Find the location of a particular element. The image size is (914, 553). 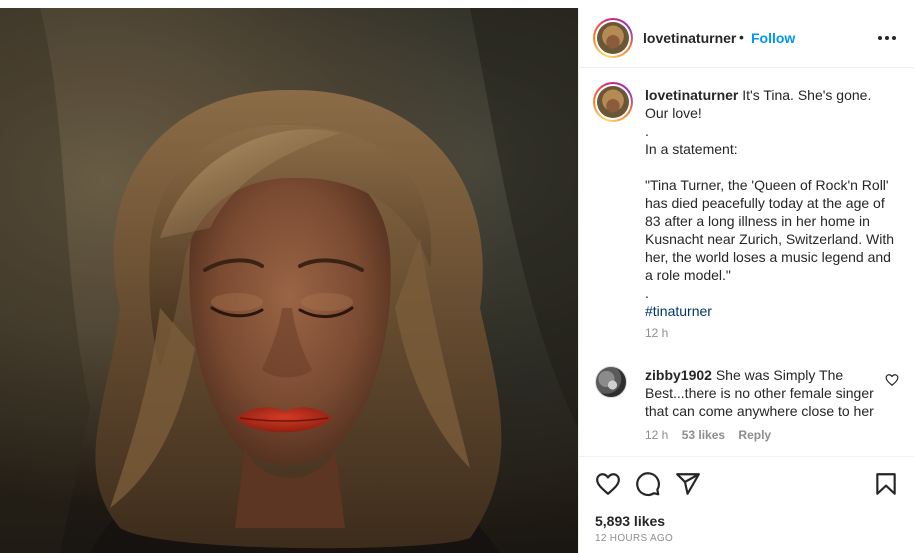

caption-avatar is located at coordinates (613, 102).